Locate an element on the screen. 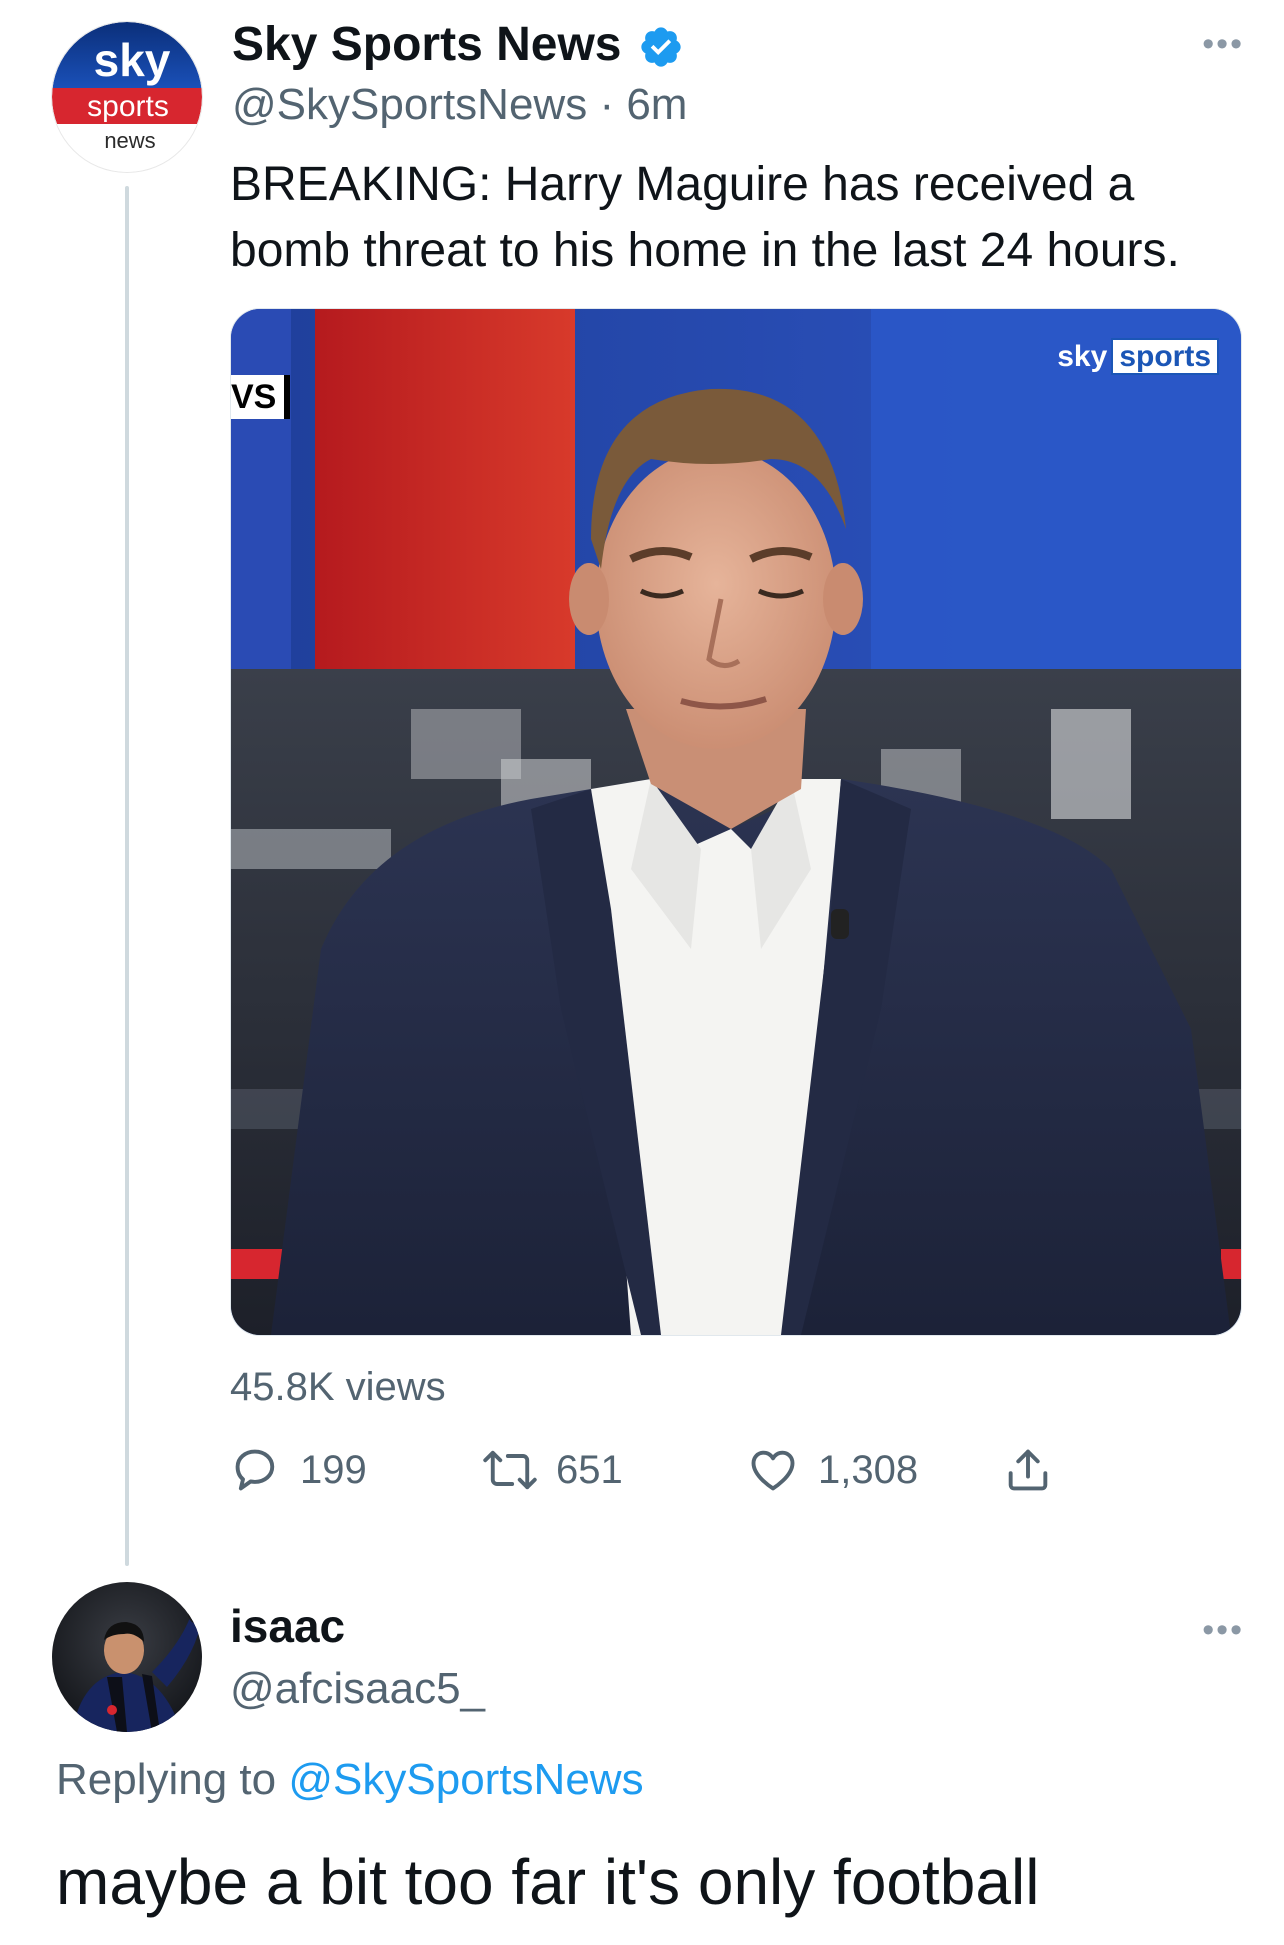  view-count: 45.8K views is located at coordinates (338, 1387).